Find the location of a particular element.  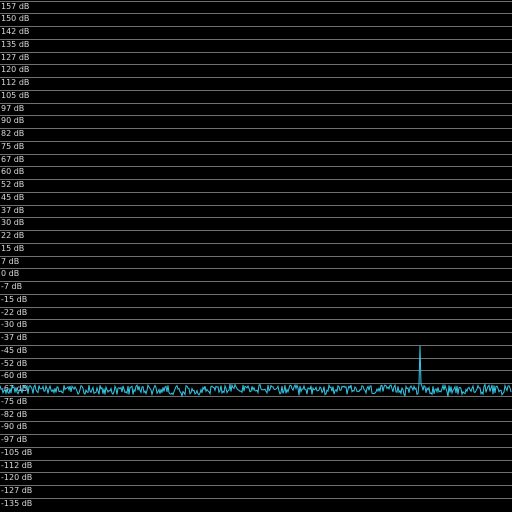

spectrum-trace-area is located at coordinates (256, 371).